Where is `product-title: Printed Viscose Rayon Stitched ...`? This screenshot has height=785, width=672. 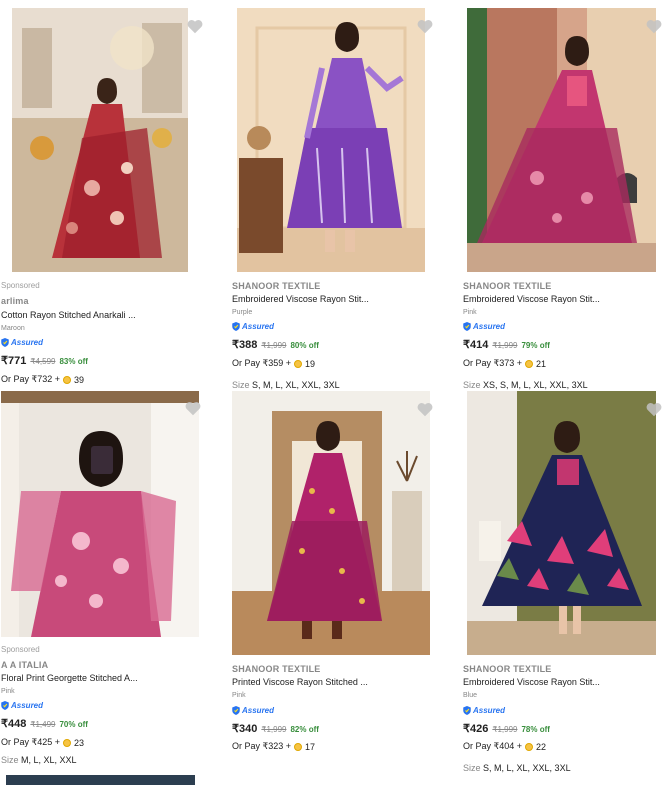
product-title: Printed Viscose Rayon Stitched ... is located at coordinates (300, 682).